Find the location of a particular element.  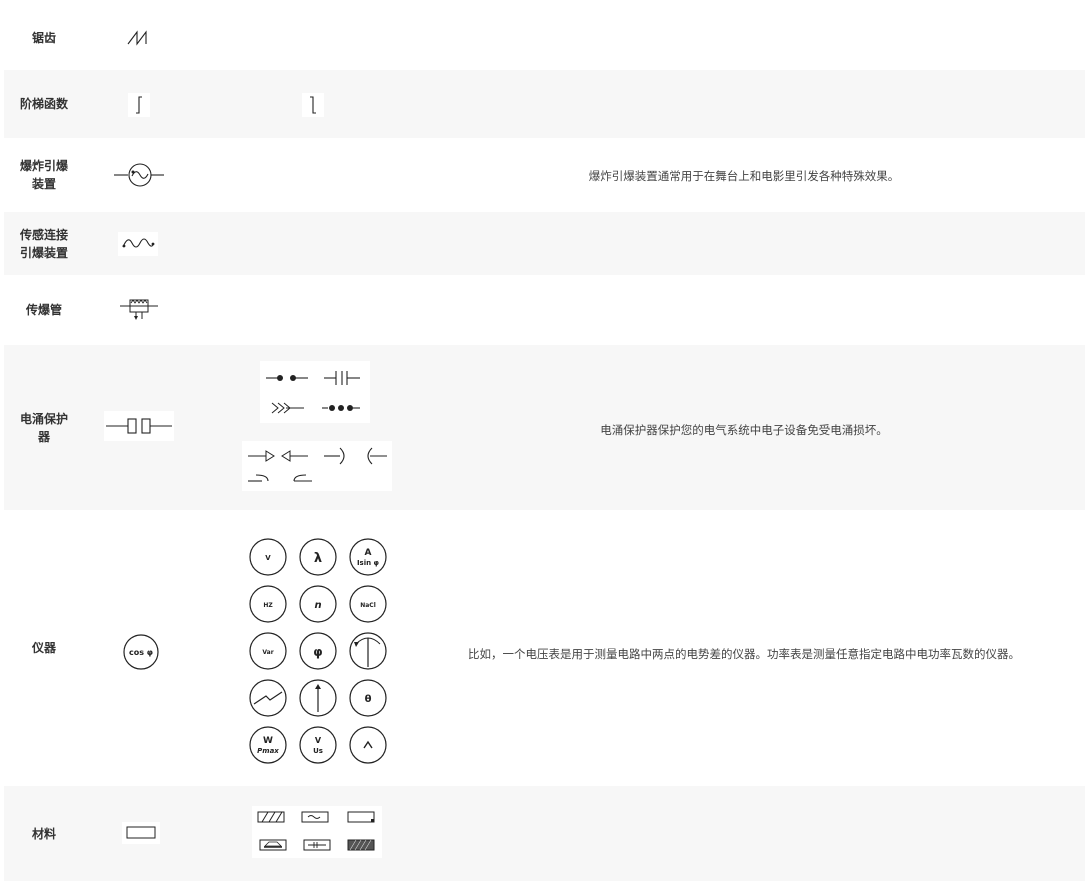

row-label-instrument: 仪器 is located at coordinates (43, 648).